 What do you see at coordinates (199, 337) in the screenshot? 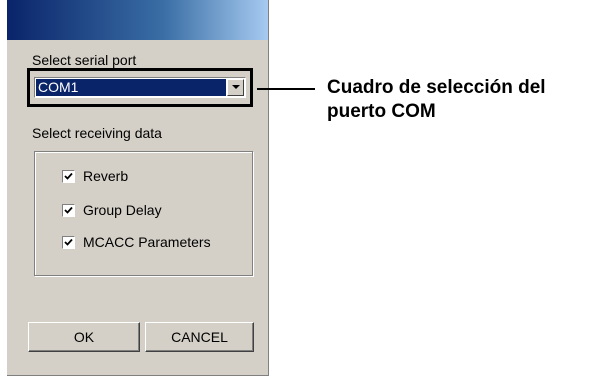
I see `cancel-button: CANCEL` at bounding box center [199, 337].